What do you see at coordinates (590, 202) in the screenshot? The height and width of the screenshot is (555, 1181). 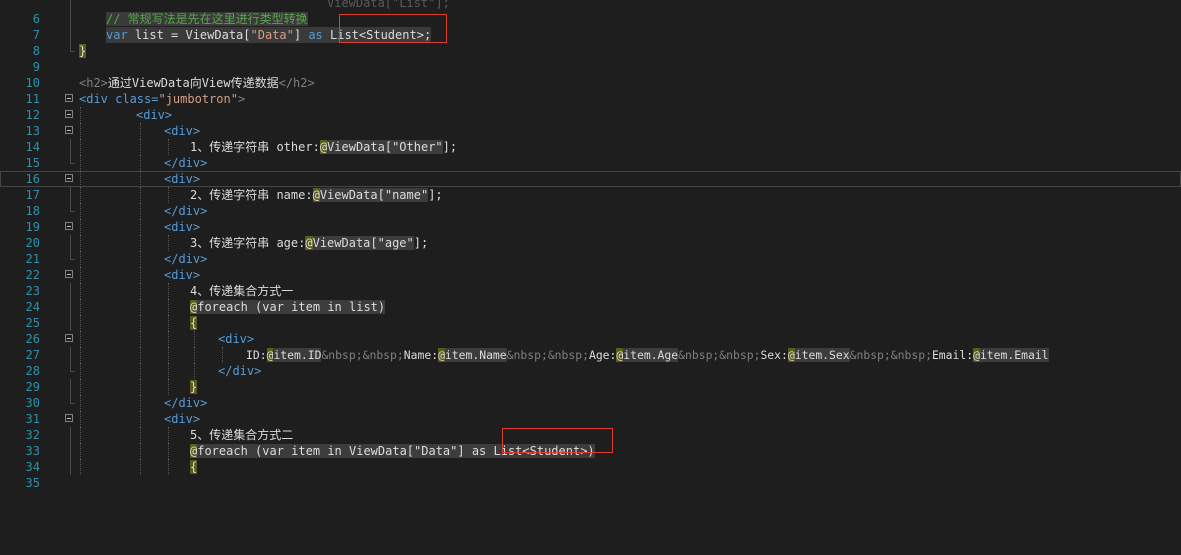 I see `code-line: 18 2、传递字符串 name:@ViewData["name"];` at bounding box center [590, 202].